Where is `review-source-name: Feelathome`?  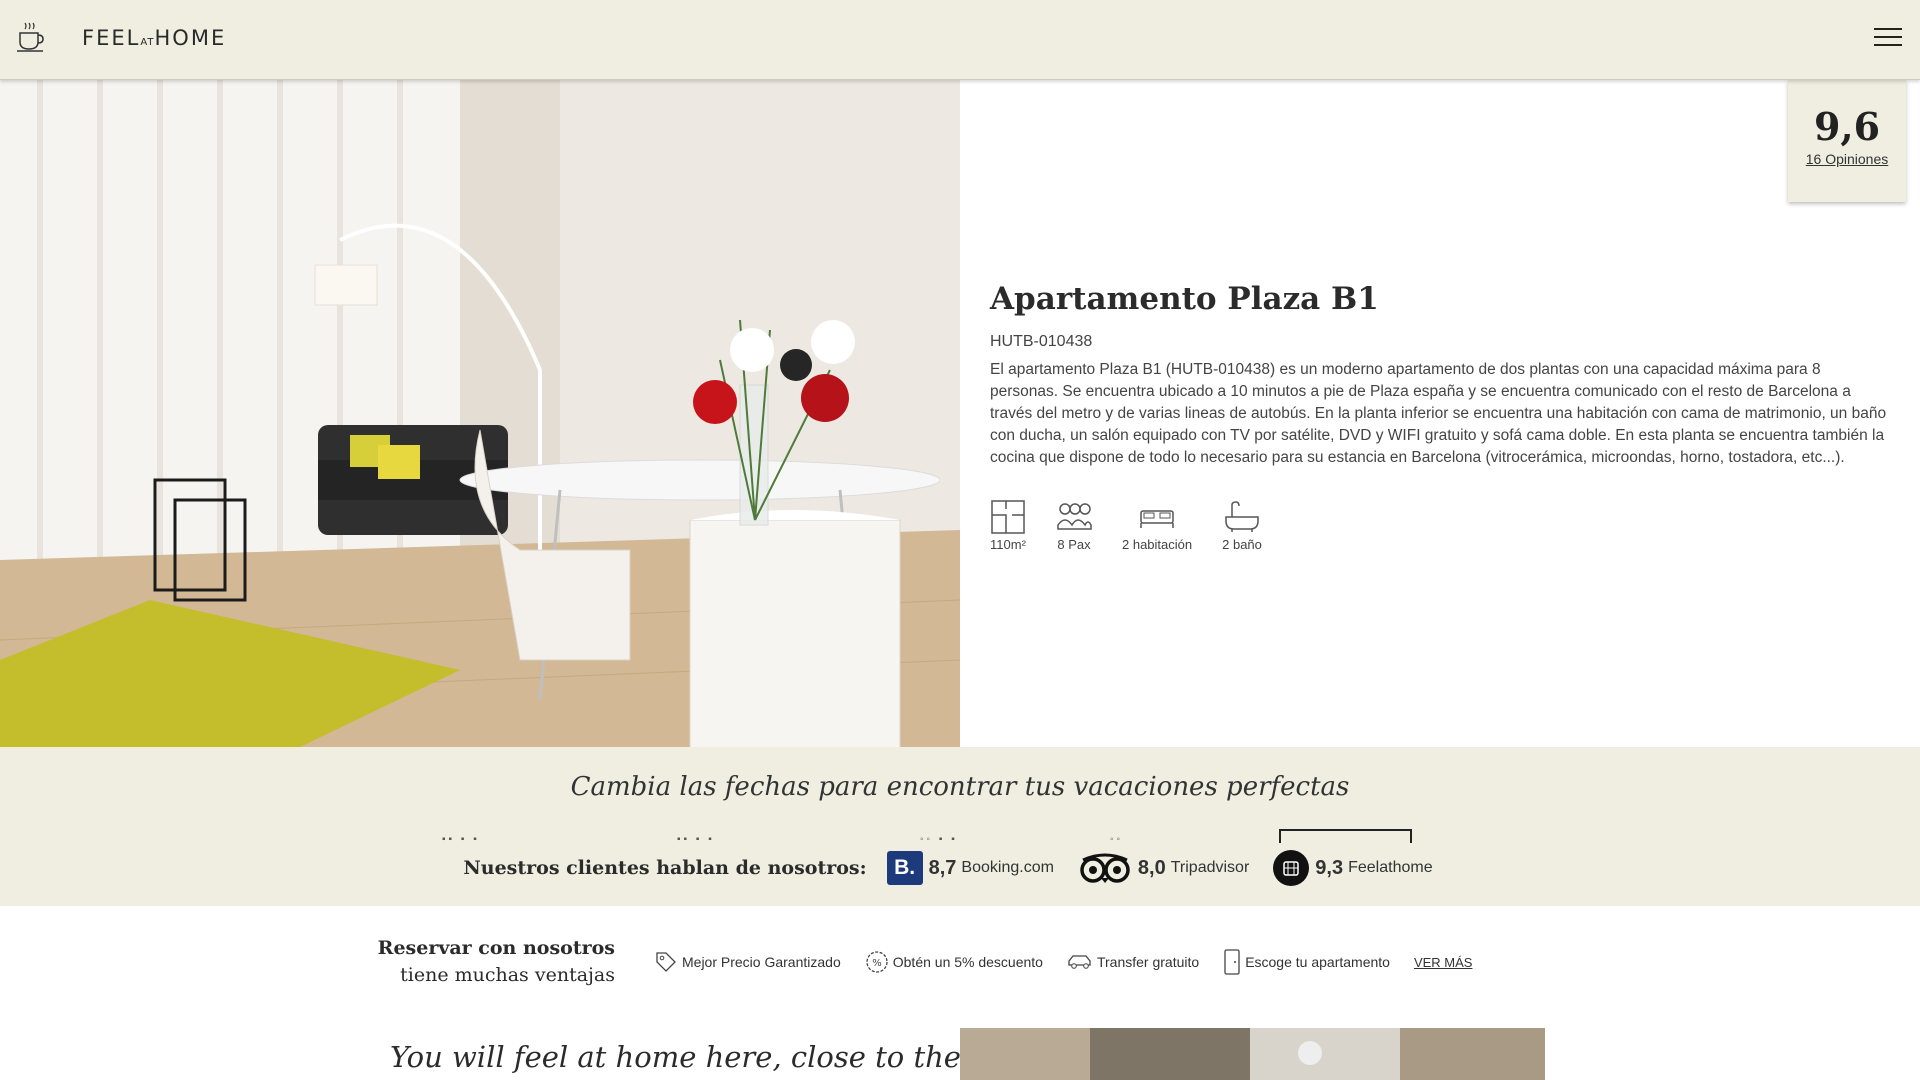
review-source-name: Feelathome is located at coordinates (1390, 867).